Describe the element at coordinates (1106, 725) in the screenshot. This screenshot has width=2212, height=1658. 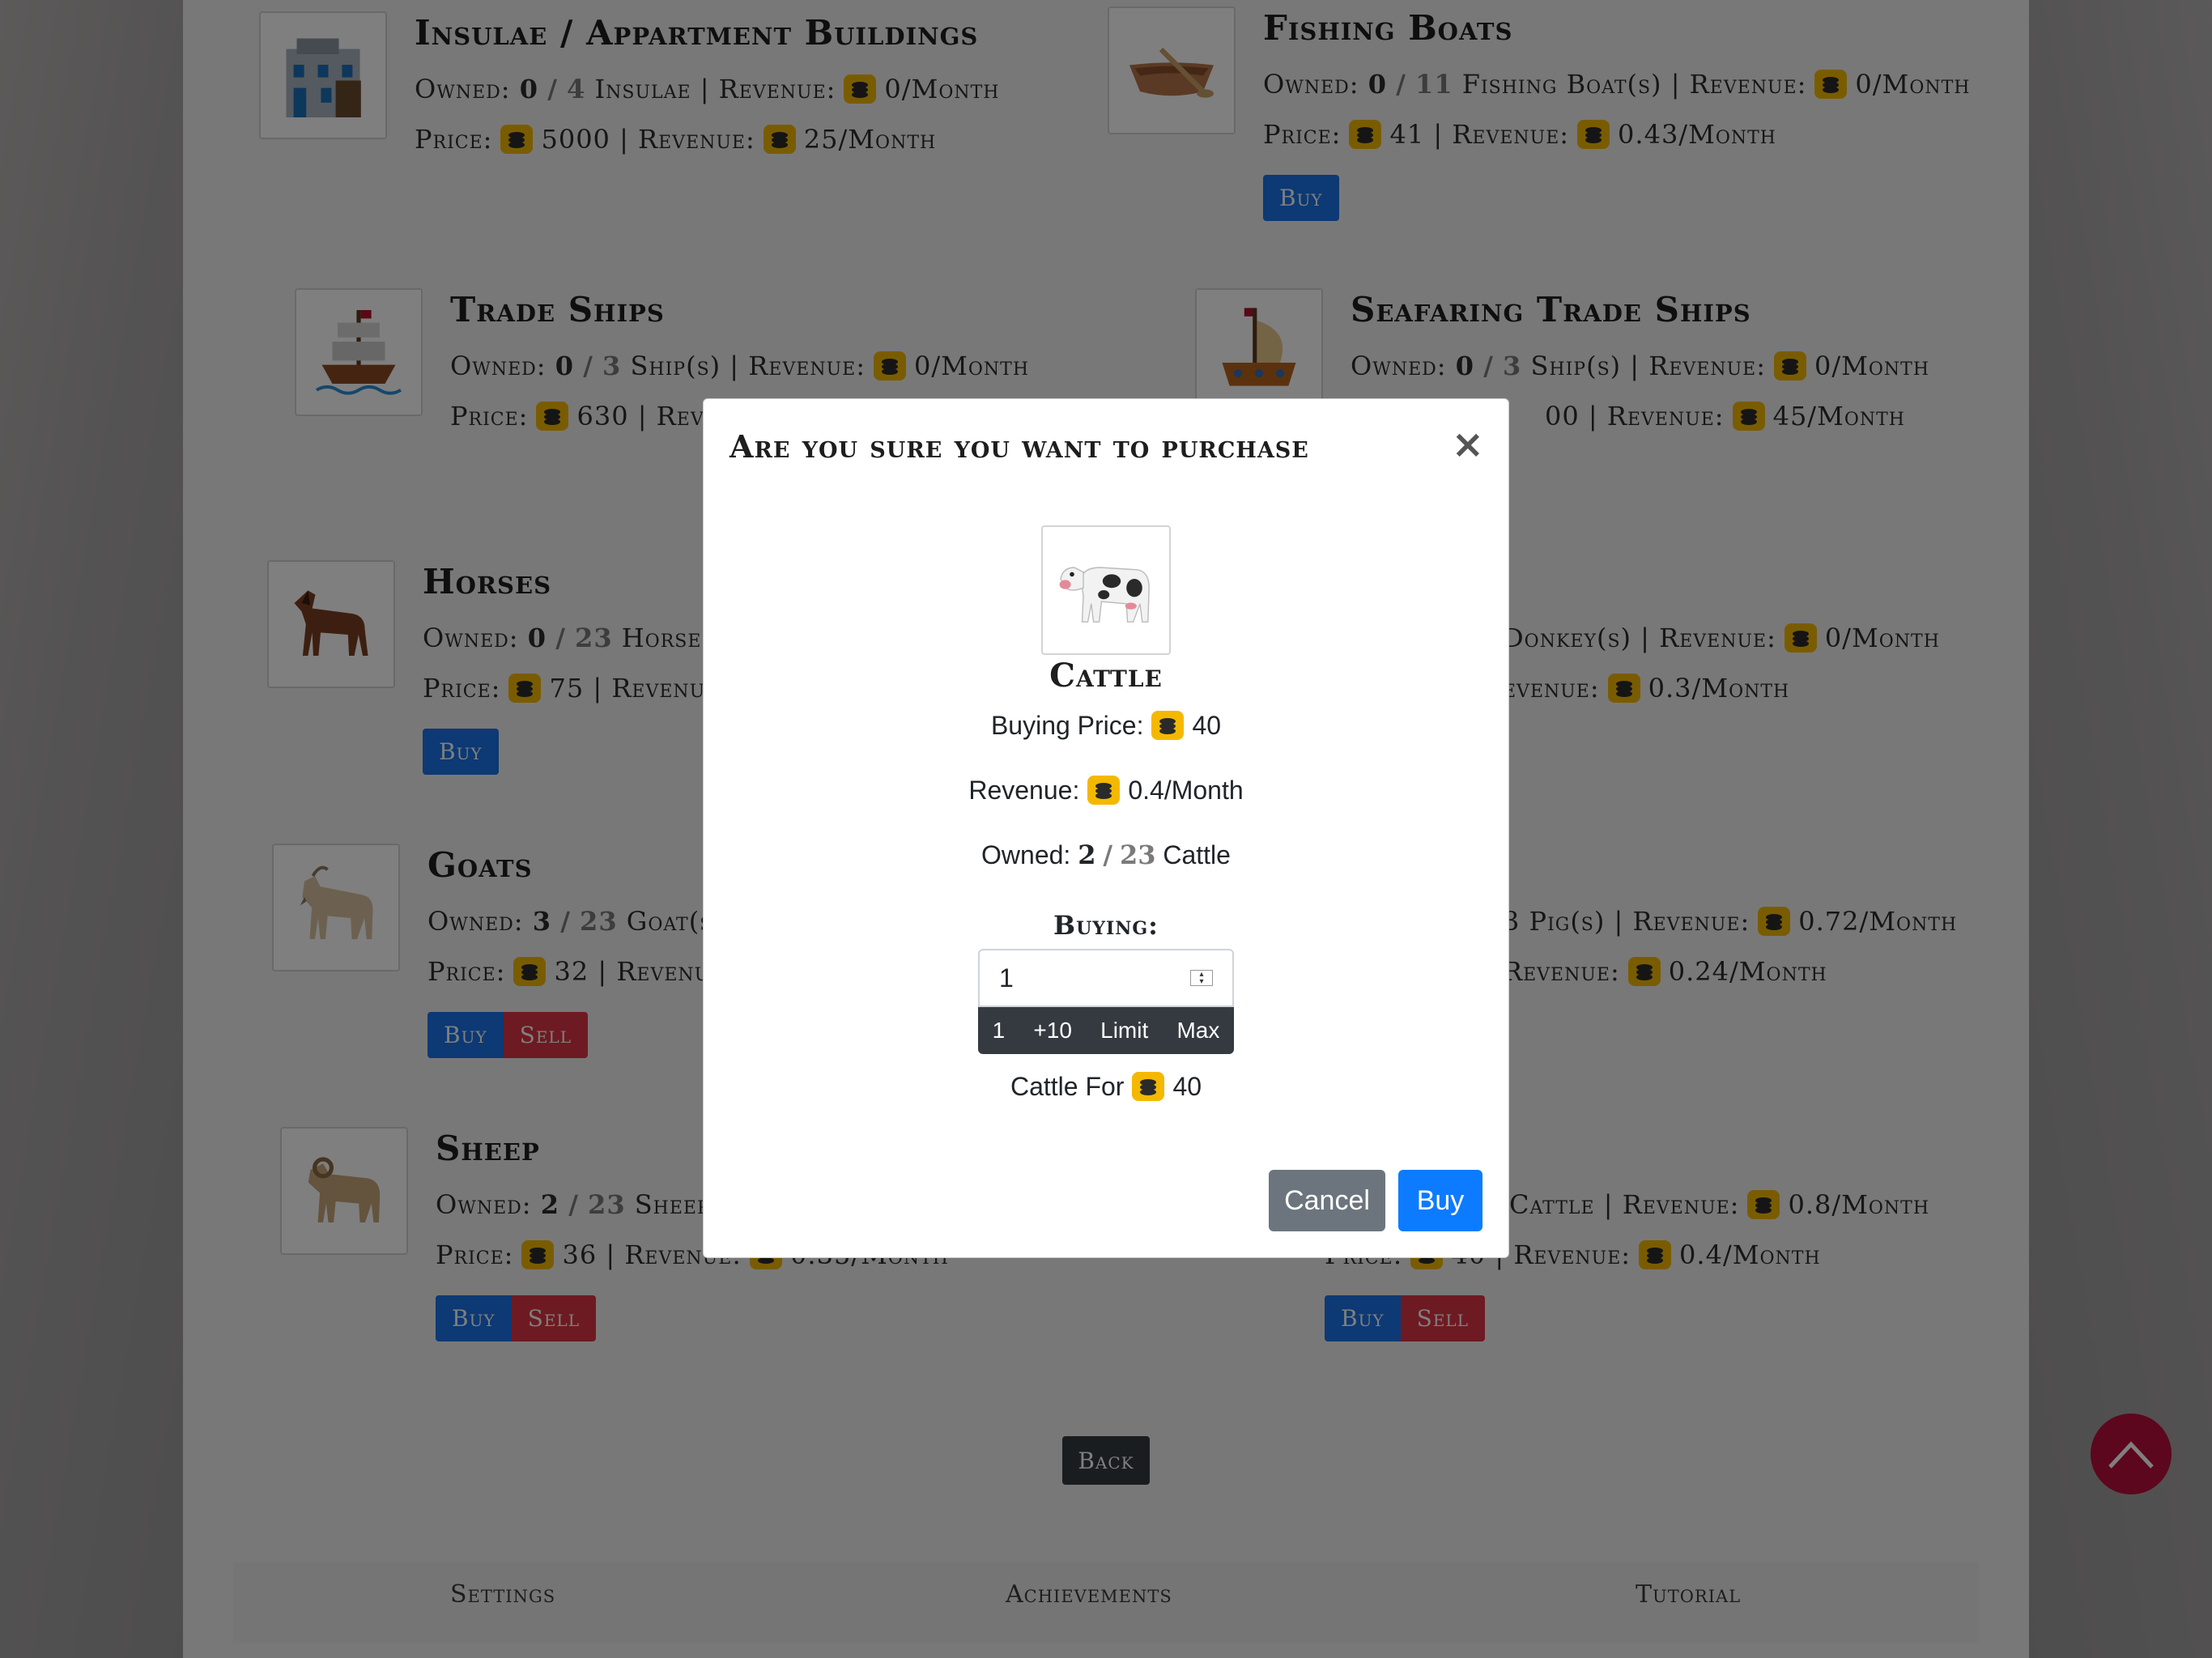
I see `buying-price-line: Buying Price: 40` at that location.